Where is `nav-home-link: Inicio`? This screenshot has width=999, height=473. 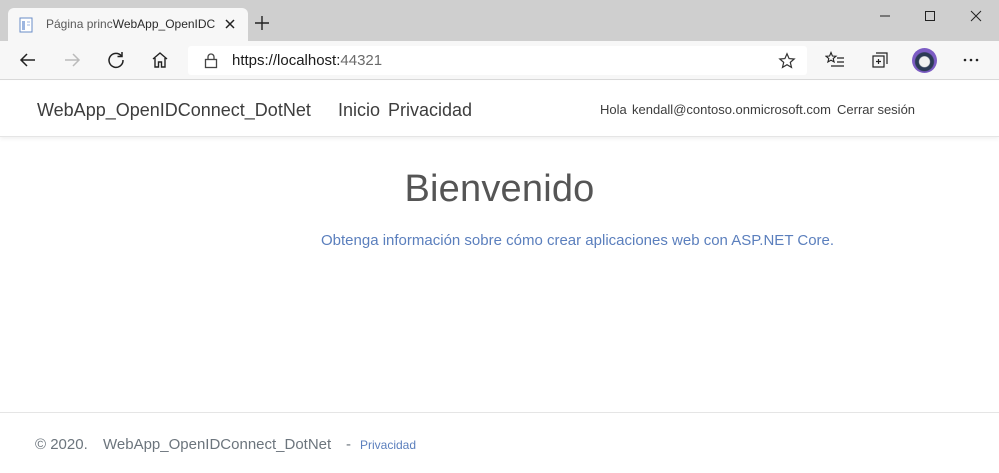
nav-home-link: Inicio is located at coordinates (359, 110).